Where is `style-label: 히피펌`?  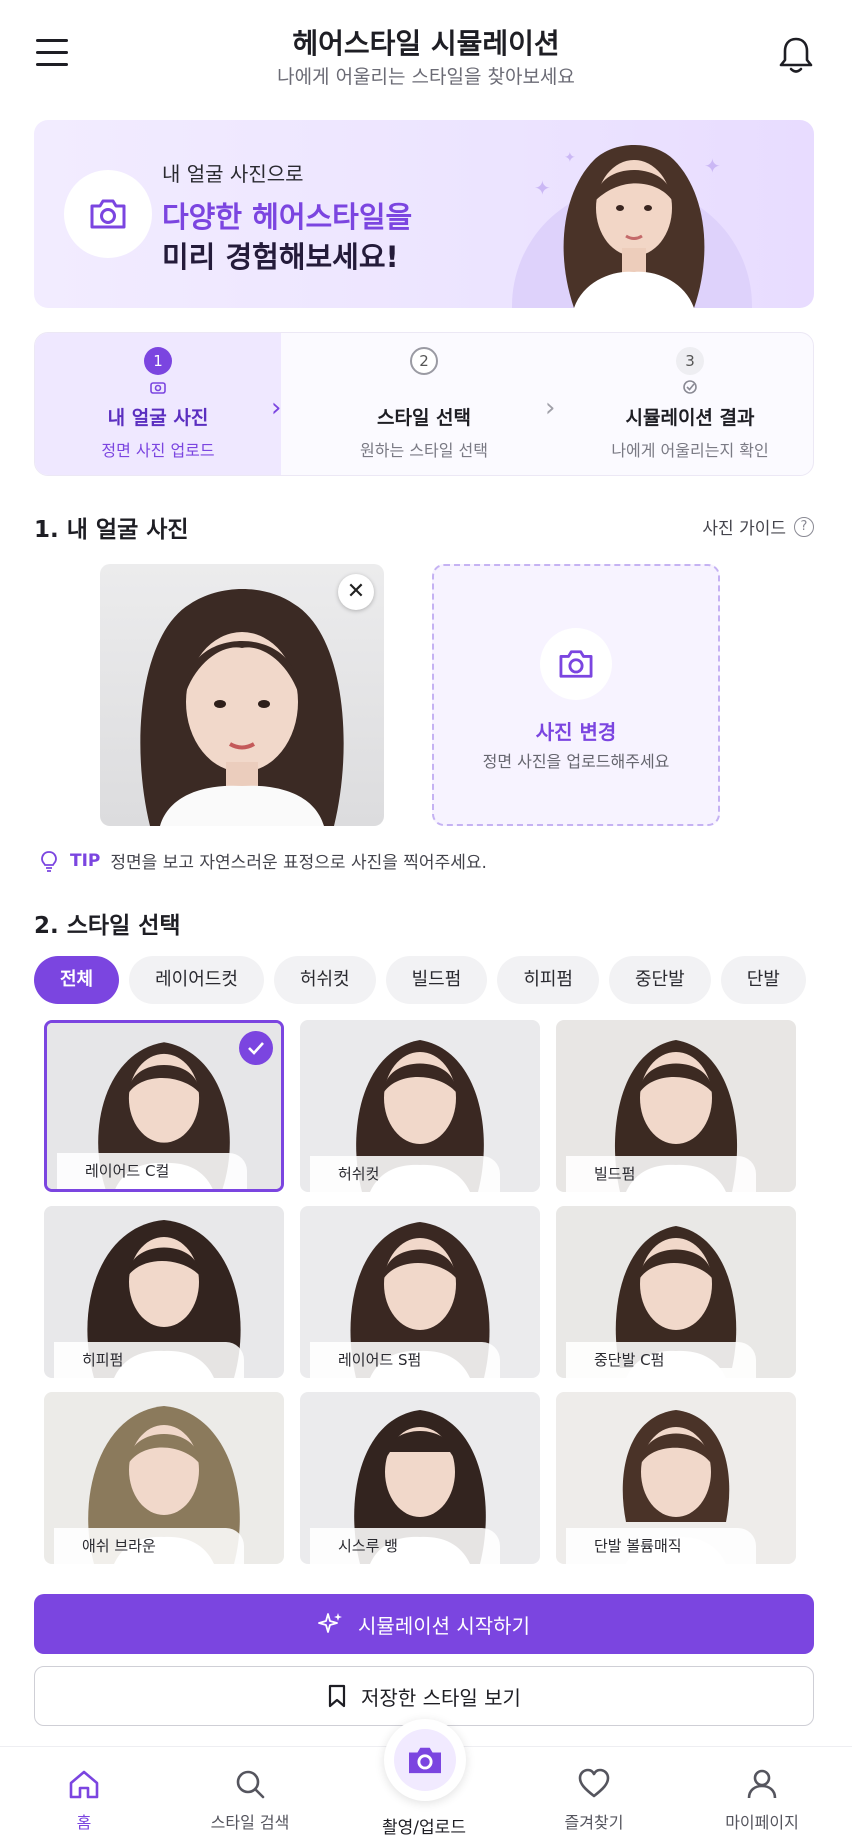 style-label: 히피펌 is located at coordinates (149, 1360).